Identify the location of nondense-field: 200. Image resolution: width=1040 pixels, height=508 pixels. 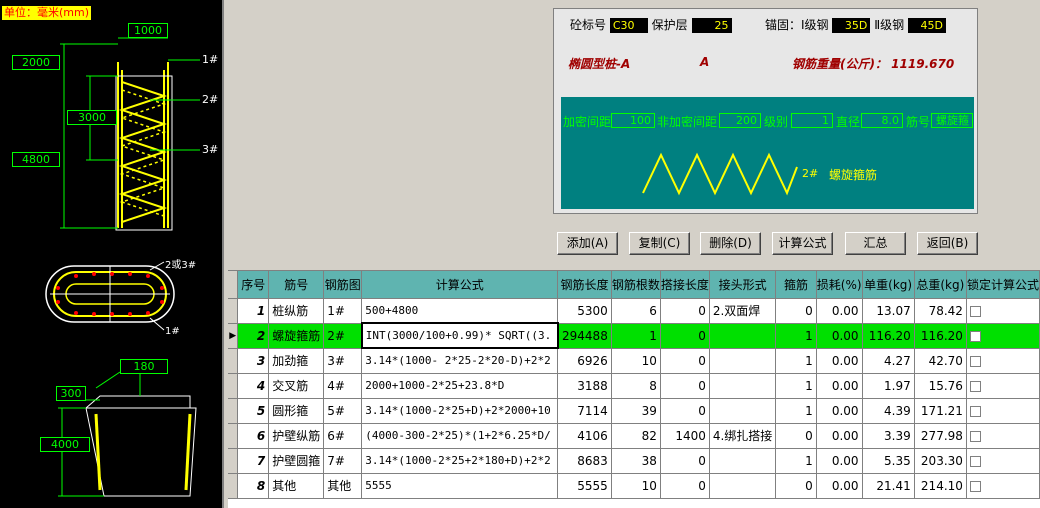
(740, 120).